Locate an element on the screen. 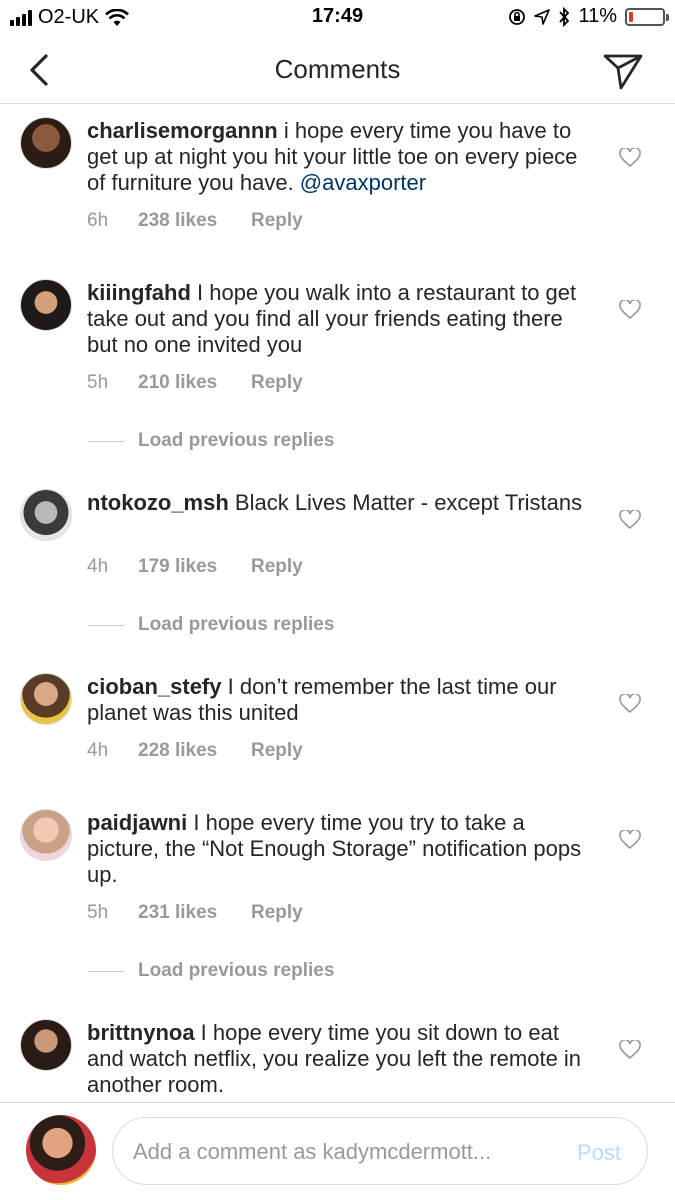  comment-likes: 238 likes is located at coordinates (194, 221).